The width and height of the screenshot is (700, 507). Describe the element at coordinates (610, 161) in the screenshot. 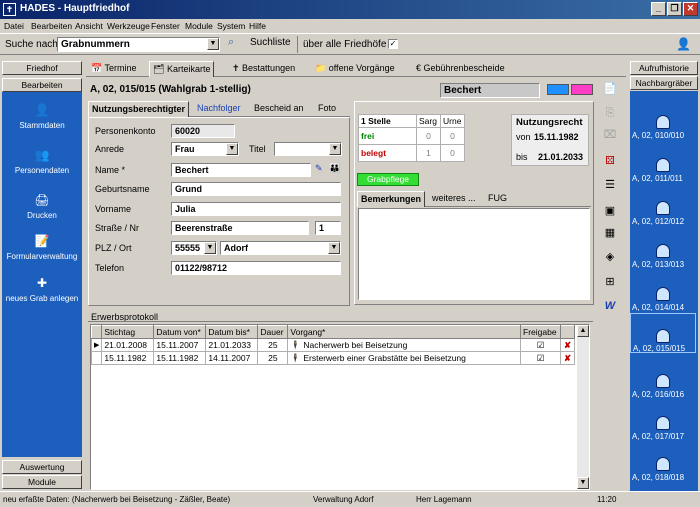

I see `dice-icon: ⚄` at that location.